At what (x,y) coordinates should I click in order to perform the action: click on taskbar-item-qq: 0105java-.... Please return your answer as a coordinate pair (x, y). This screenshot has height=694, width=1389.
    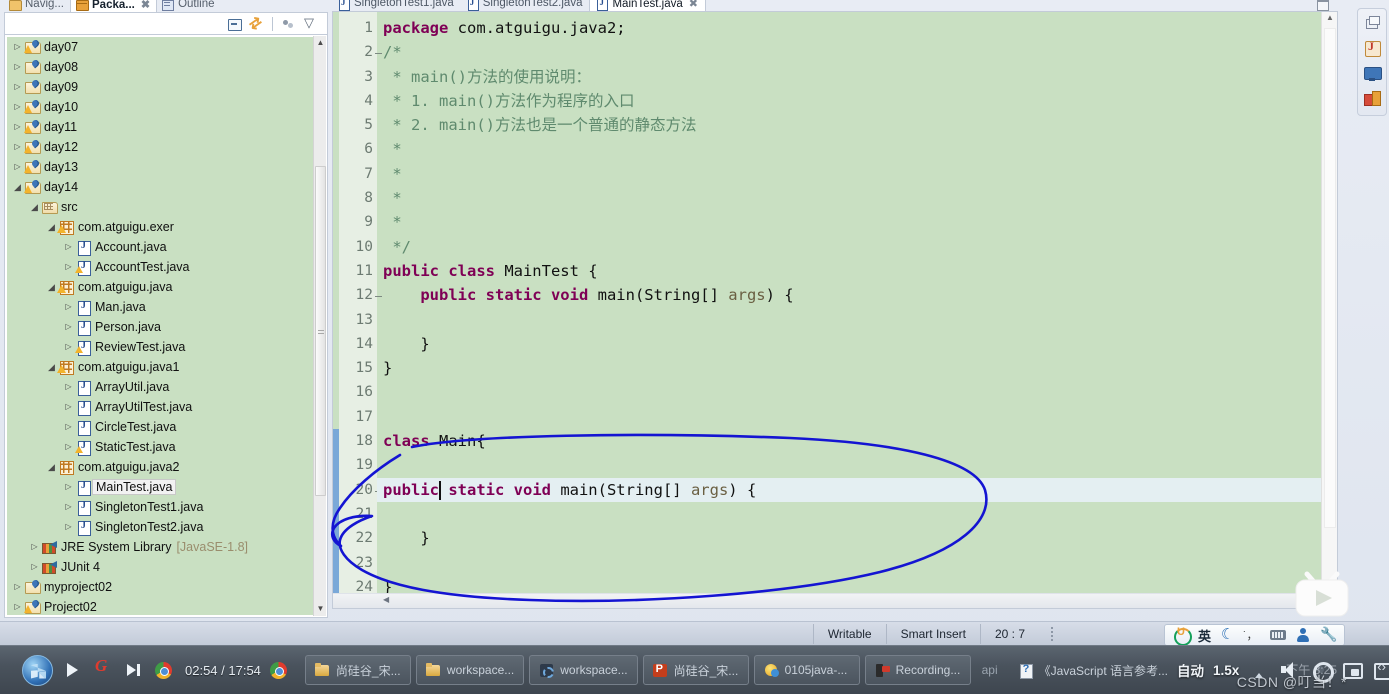
    Looking at the image, I should click on (806, 670).